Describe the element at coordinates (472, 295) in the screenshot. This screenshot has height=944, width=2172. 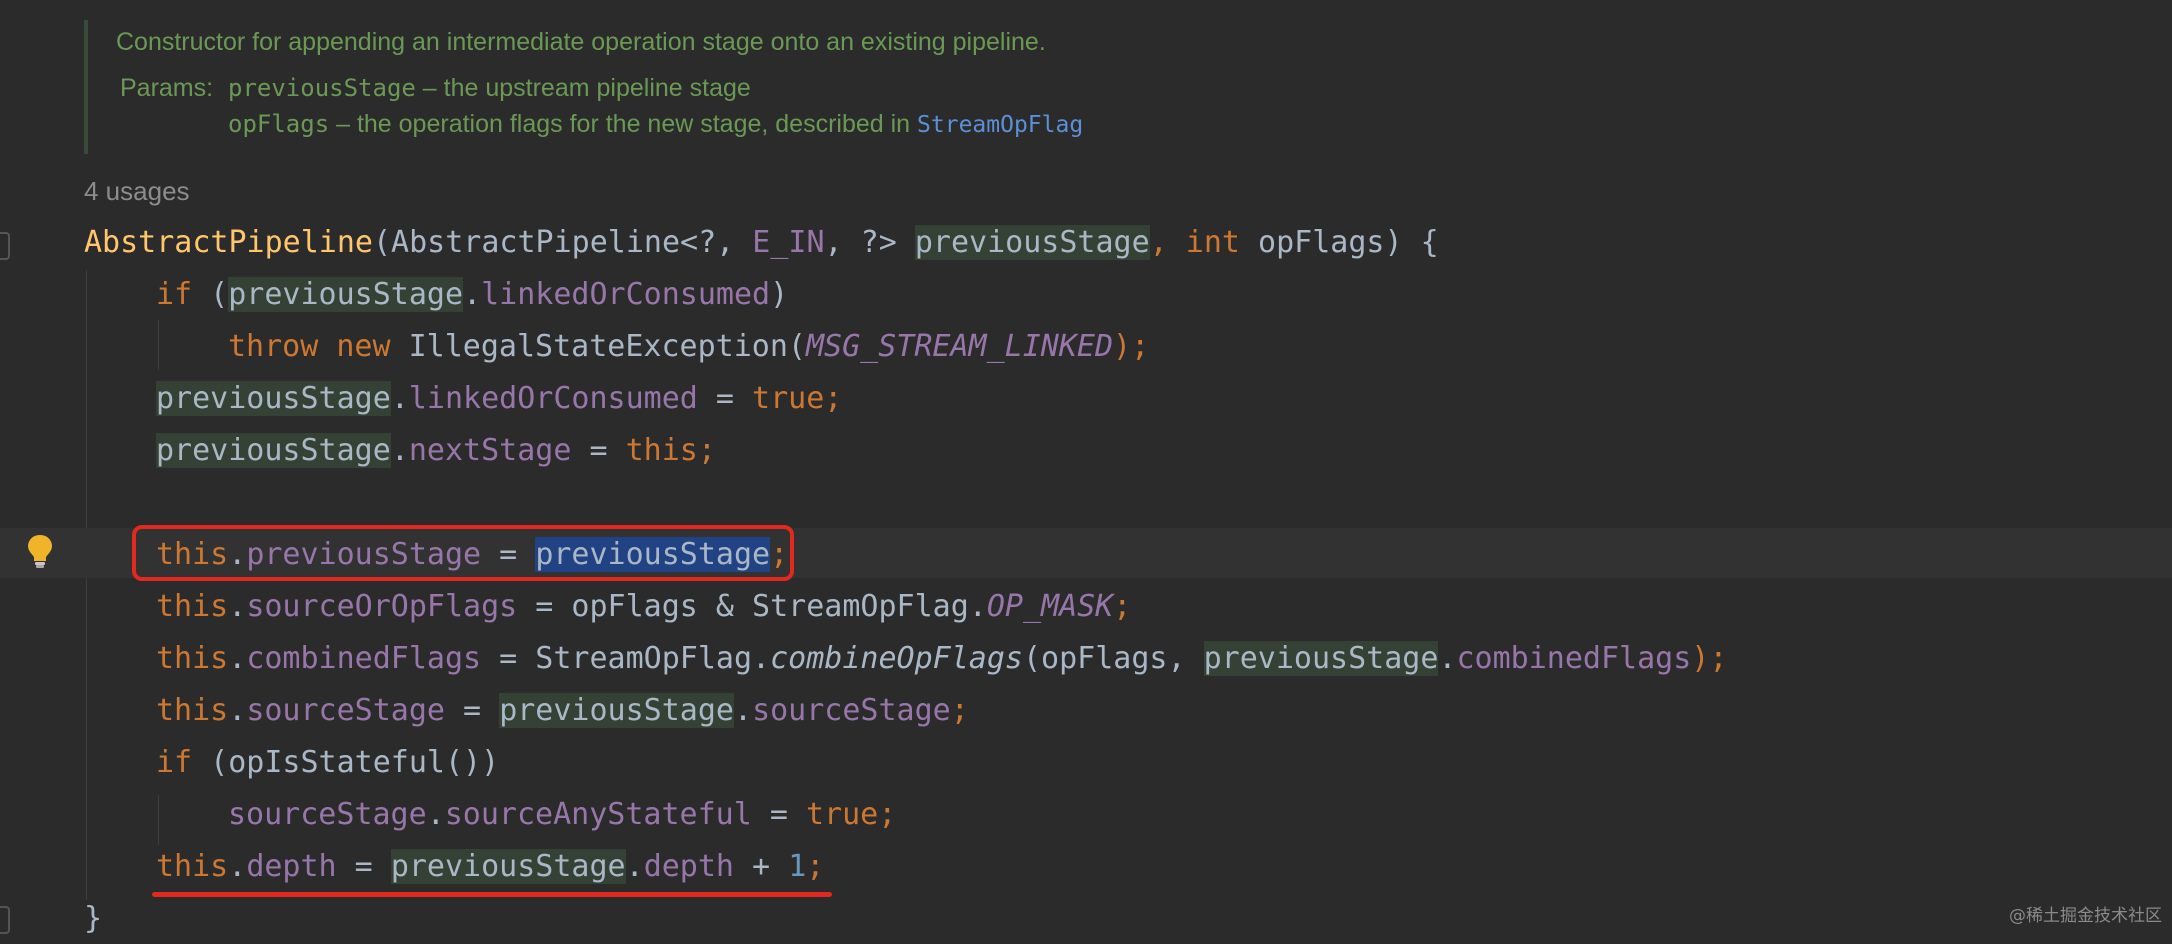
I see `code-line-if-linked: if (previousStage.linkedOrConsumed)` at that location.